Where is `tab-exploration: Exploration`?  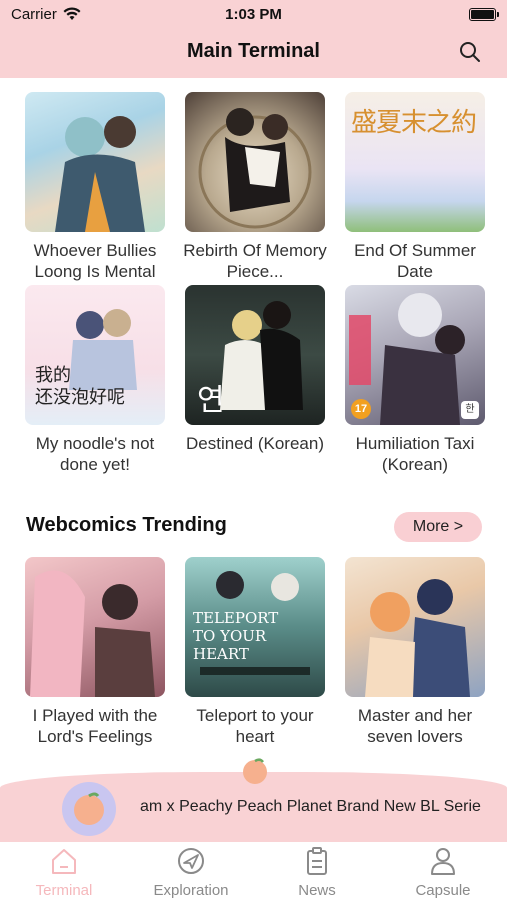 tab-exploration: Exploration is located at coordinates (191, 872).